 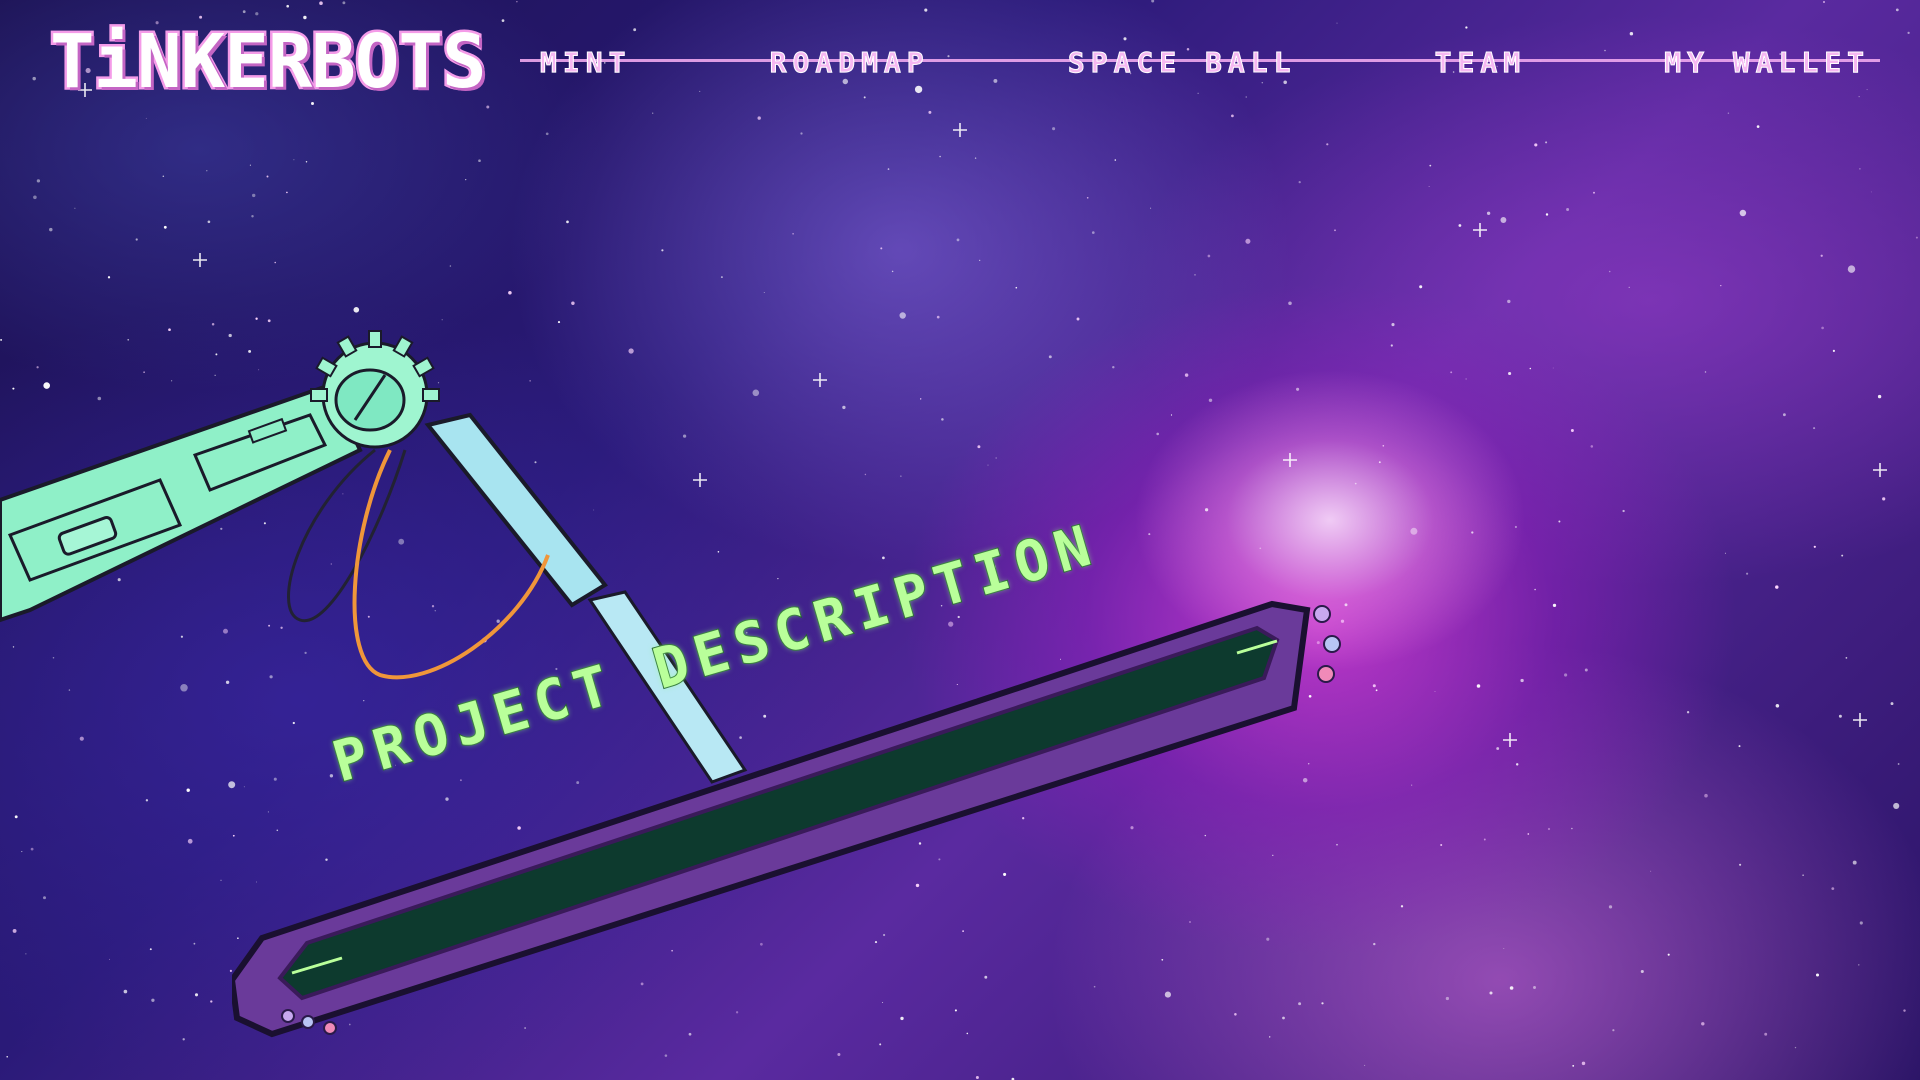 I want to click on nav-item-my-wallet: MY WALLET, so click(x=1767, y=62).